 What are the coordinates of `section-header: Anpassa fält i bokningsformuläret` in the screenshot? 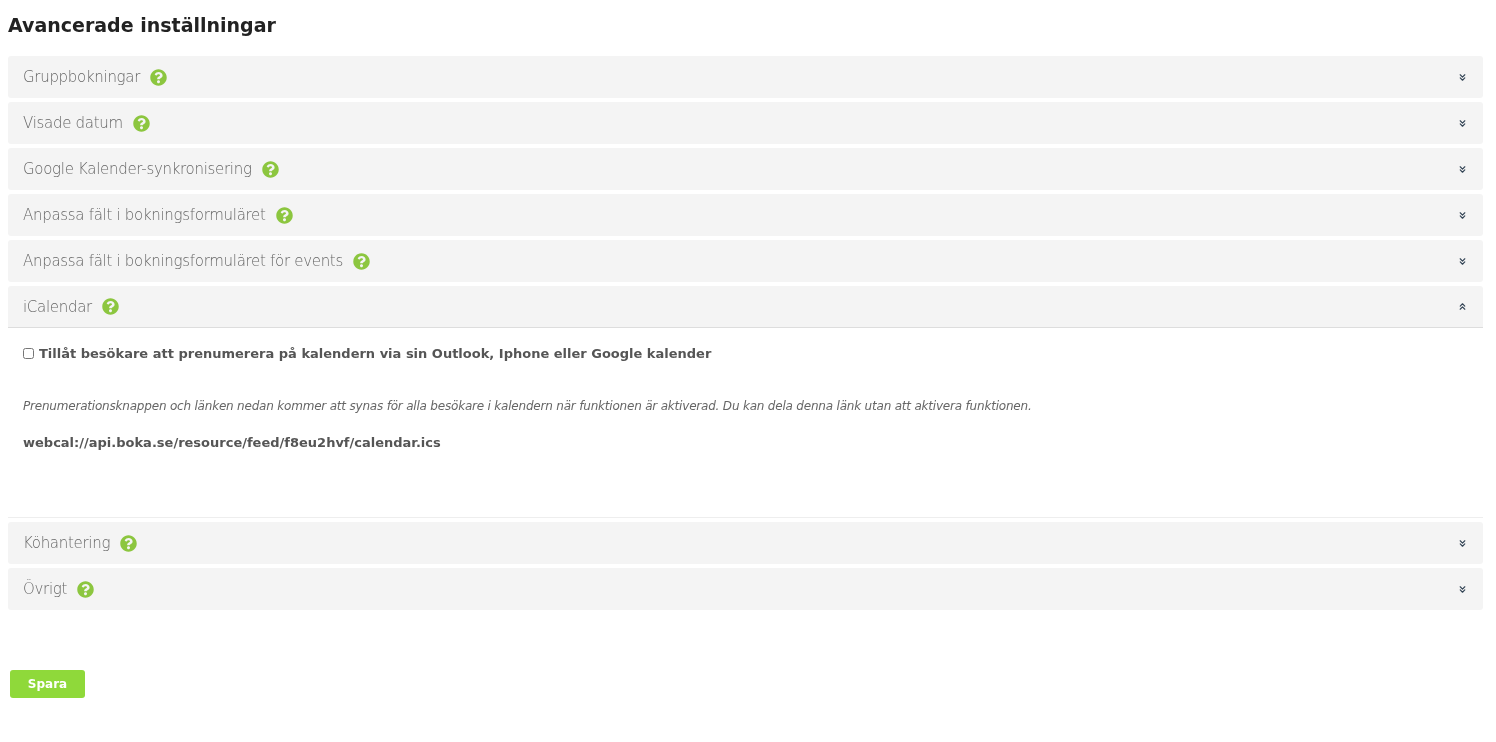 It's located at (745, 215).